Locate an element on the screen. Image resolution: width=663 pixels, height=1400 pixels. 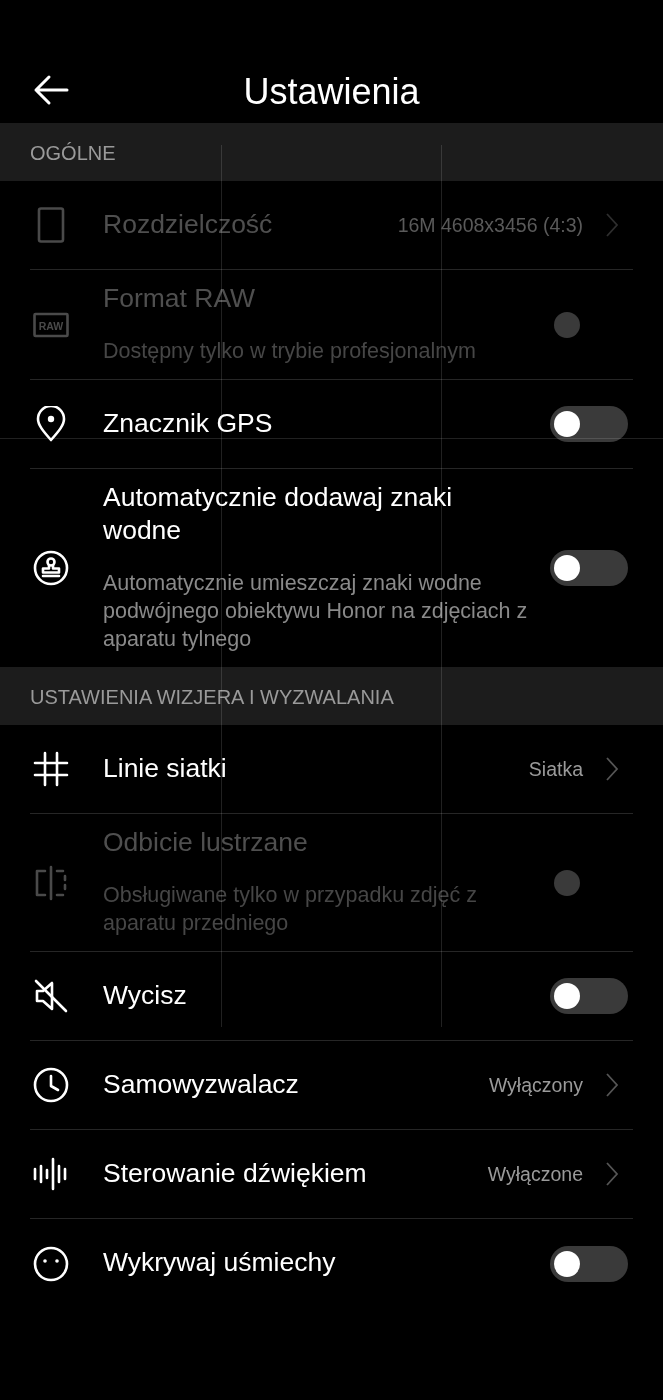
setting-label: Automatycznie dodawaj znaki wodne is located at coordinates (278, 514).